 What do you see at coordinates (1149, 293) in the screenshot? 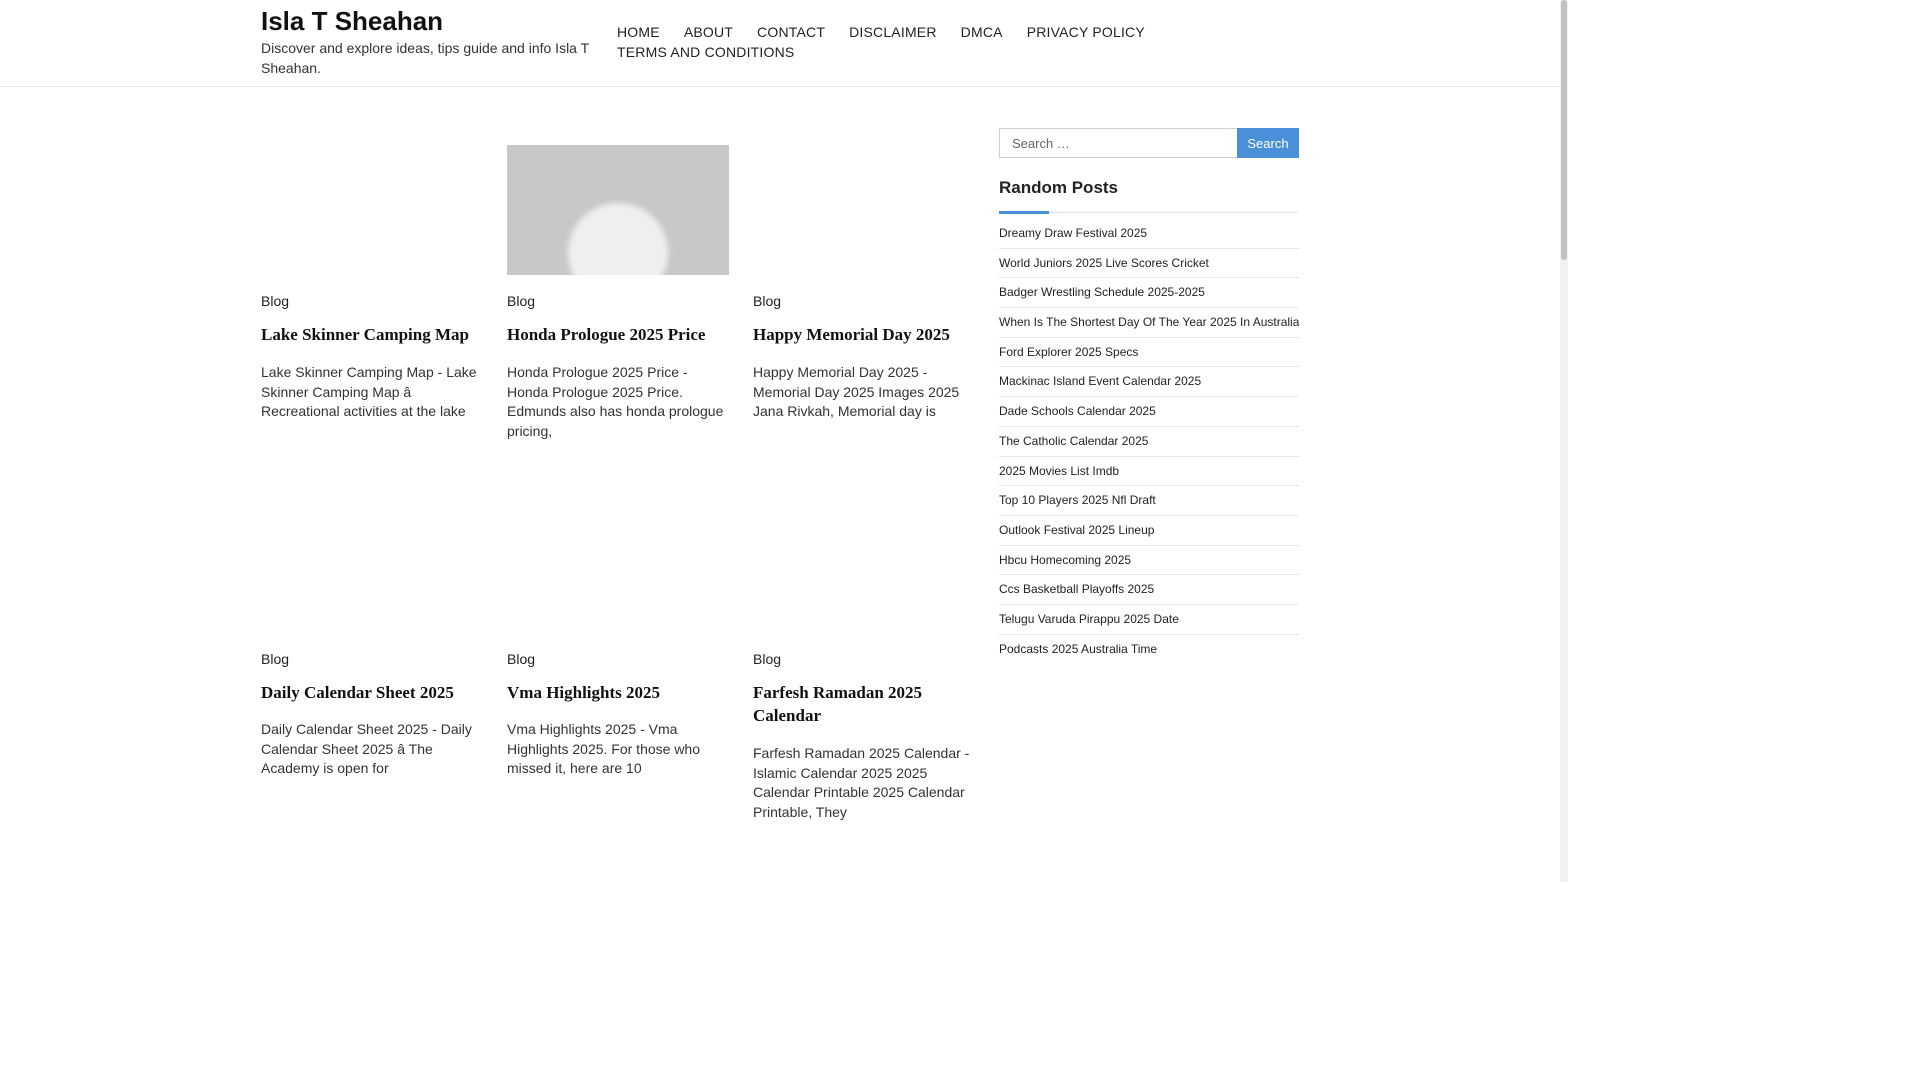
I see `random-post-link: Badger Wrestling Schedule 2025-2025` at bounding box center [1149, 293].